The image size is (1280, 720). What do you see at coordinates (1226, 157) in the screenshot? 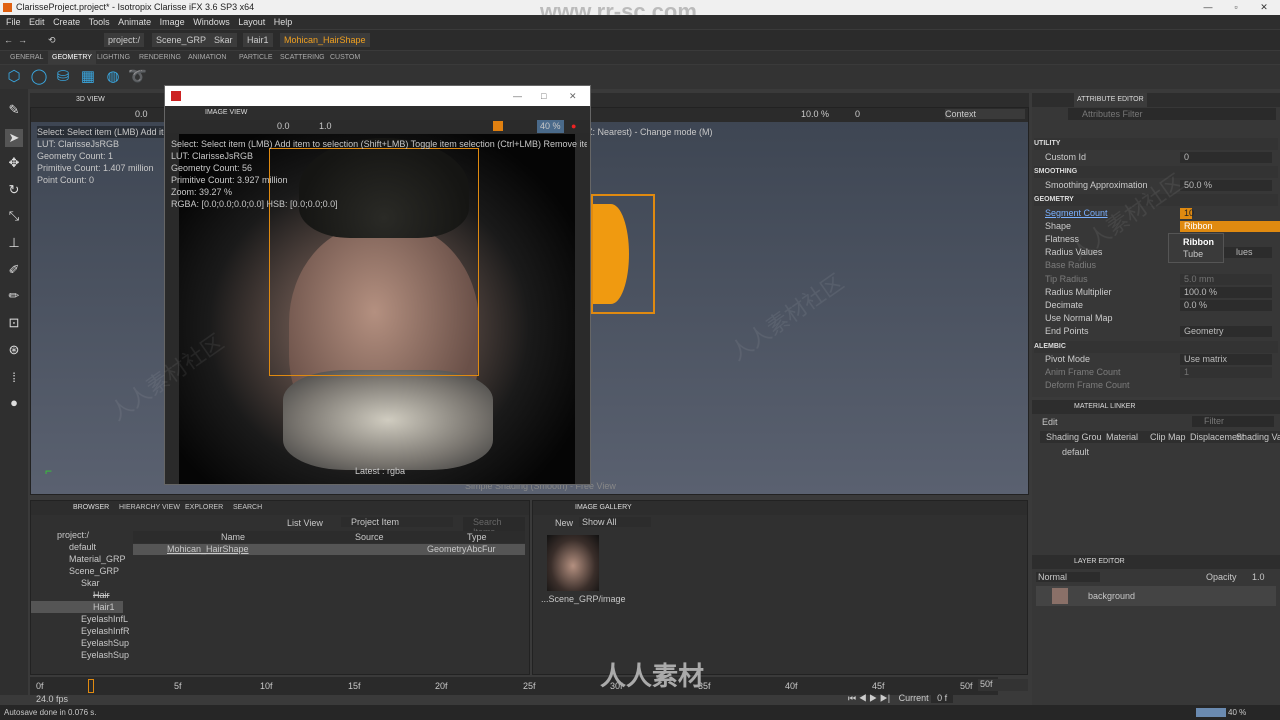
I see `attr-value: 0` at bounding box center [1226, 157].